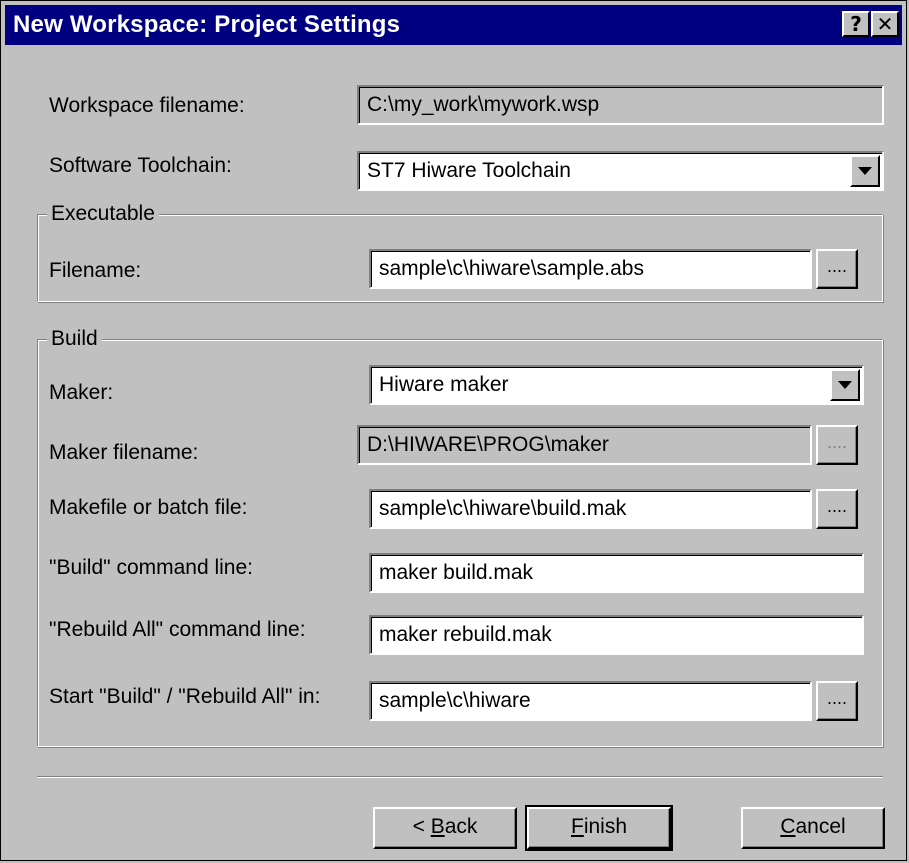  What do you see at coordinates (856, 24) in the screenshot?
I see `help-button: ?` at bounding box center [856, 24].